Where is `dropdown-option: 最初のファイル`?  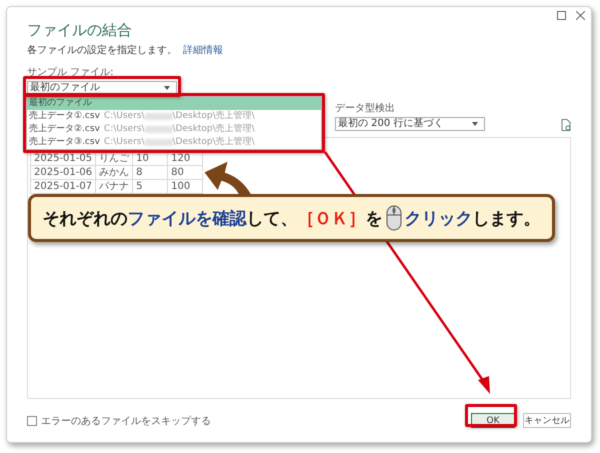 dropdown-option: 最初のファイル is located at coordinates (174, 103).